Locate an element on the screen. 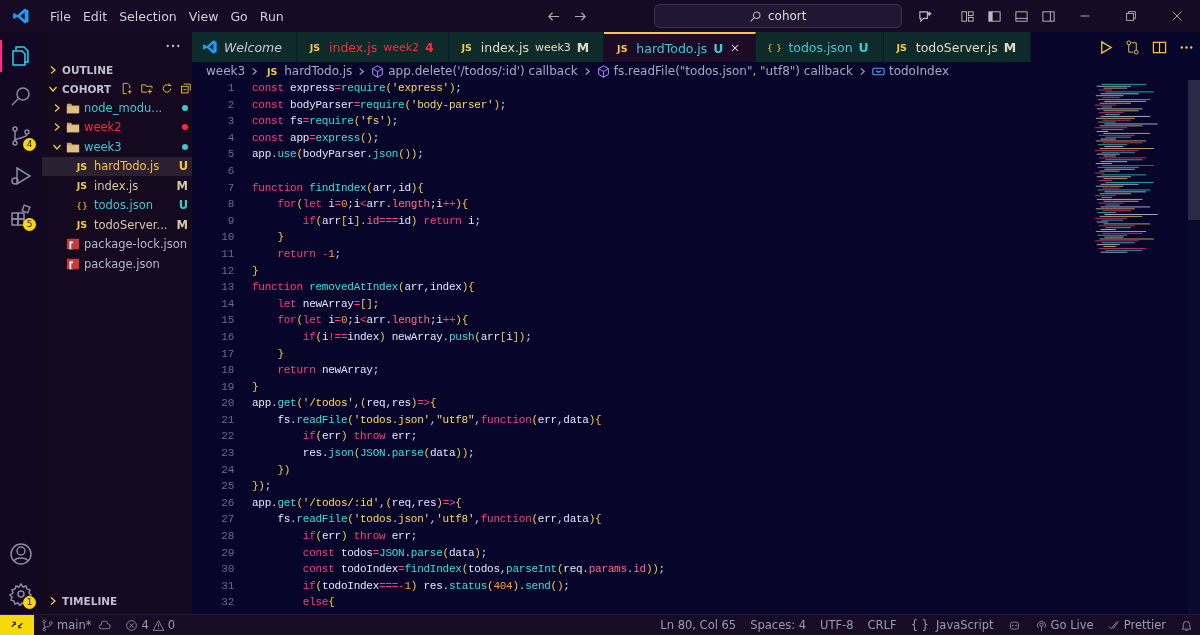  refresh-icon is located at coordinates (166, 88).